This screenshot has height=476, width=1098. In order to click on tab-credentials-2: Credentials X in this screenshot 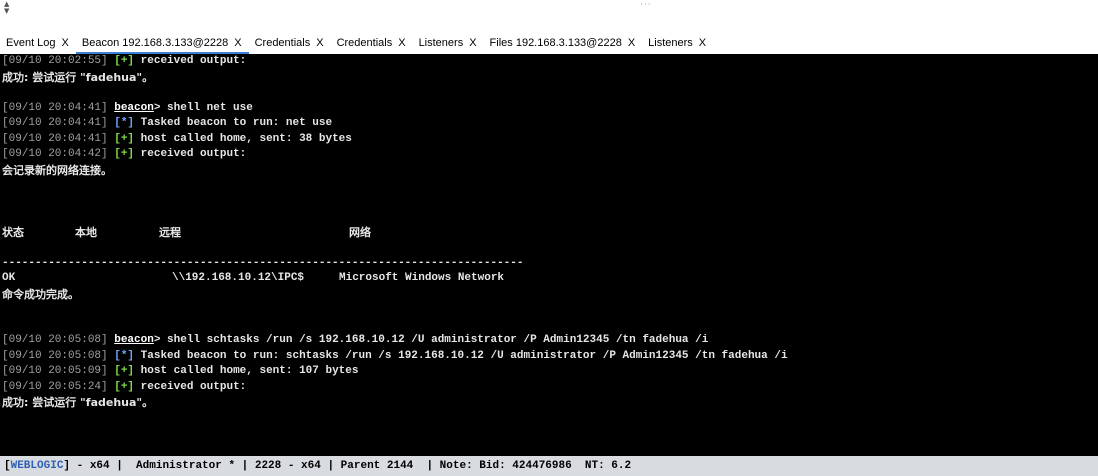, I will do `click(372, 43)`.